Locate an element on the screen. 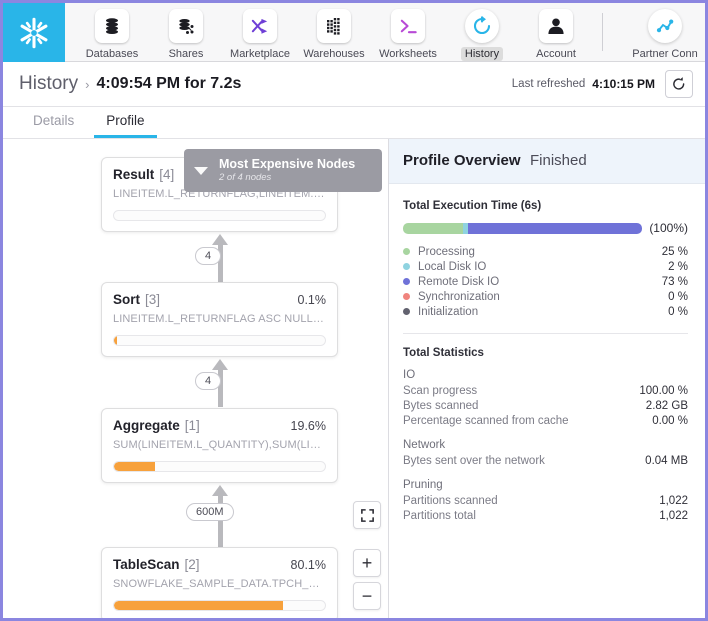 This screenshot has height=621, width=708. edge-row-count: 4 is located at coordinates (208, 256).